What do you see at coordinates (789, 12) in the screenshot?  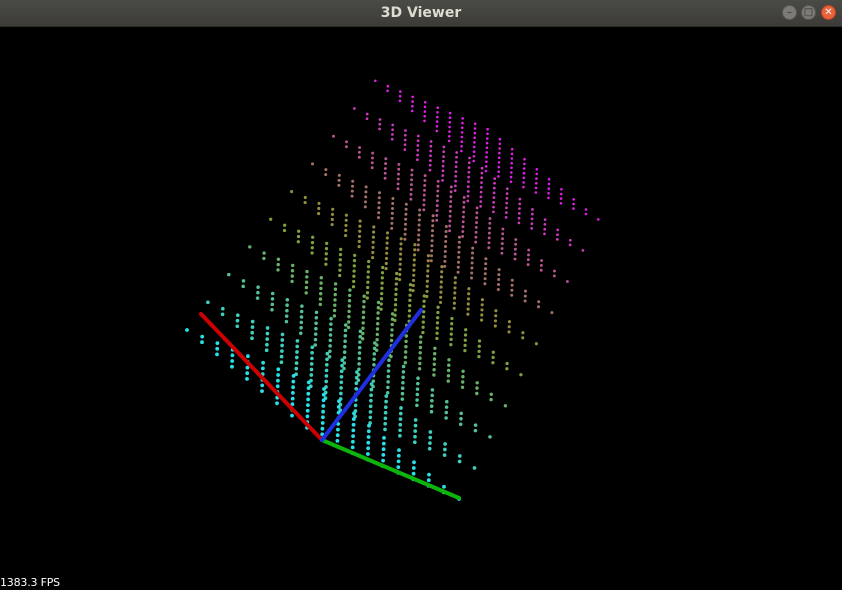 I see `minimize-button: –` at bounding box center [789, 12].